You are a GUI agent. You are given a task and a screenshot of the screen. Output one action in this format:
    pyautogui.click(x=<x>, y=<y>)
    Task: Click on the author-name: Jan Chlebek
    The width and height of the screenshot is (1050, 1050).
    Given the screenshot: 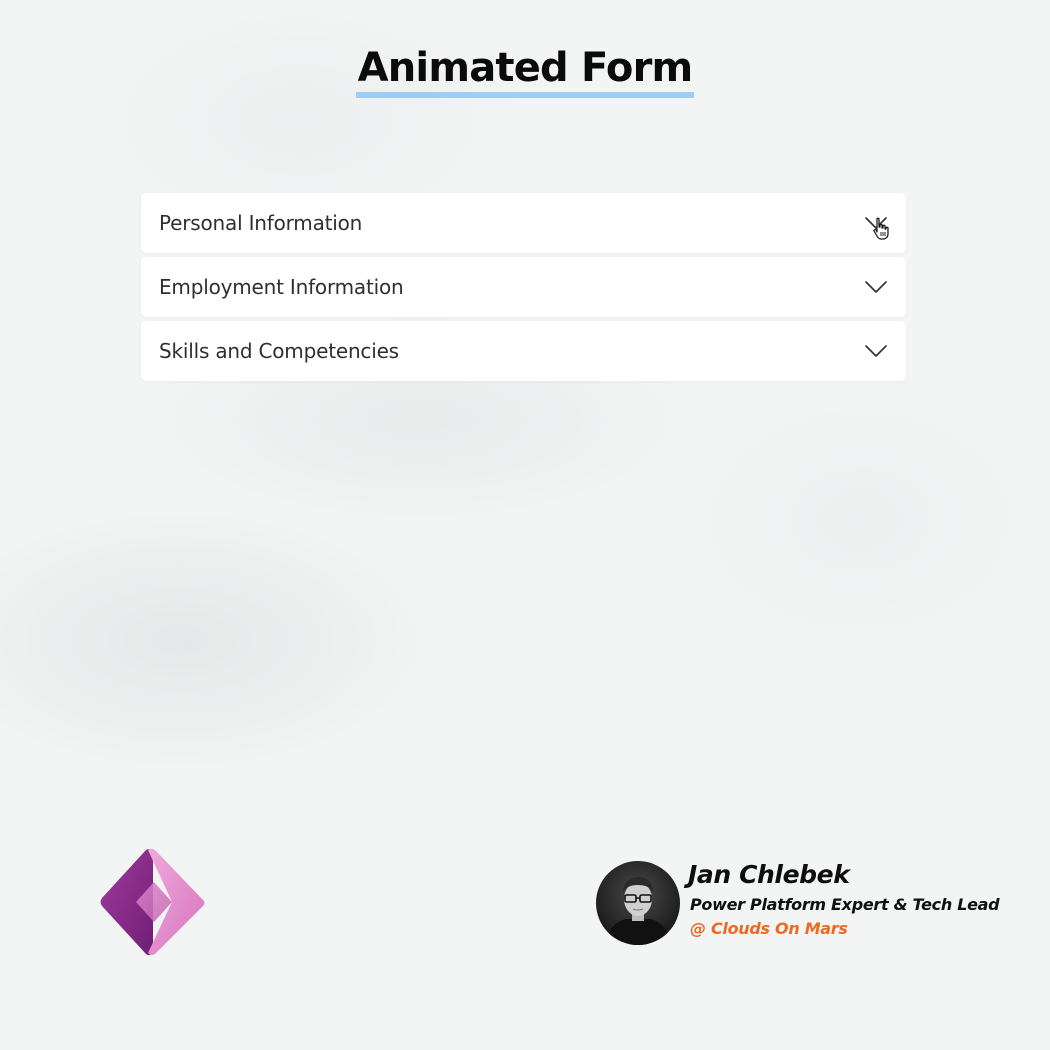 What is the action you would take?
    pyautogui.click(x=769, y=874)
    